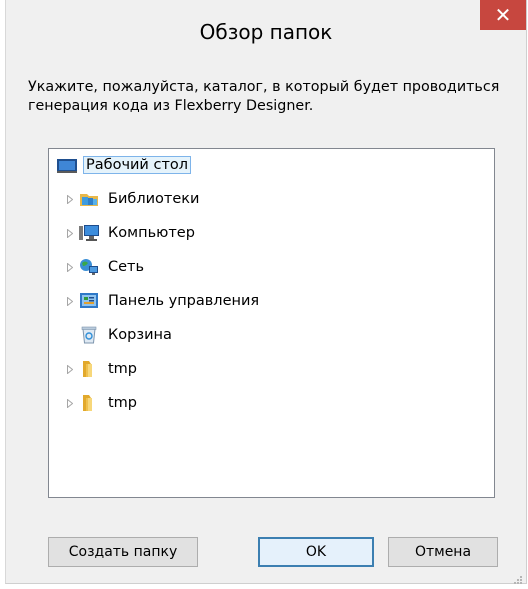 This screenshot has height=589, width=528. Describe the element at coordinates (123, 552) in the screenshot. I see `new-folder-button: Создать папку` at that location.